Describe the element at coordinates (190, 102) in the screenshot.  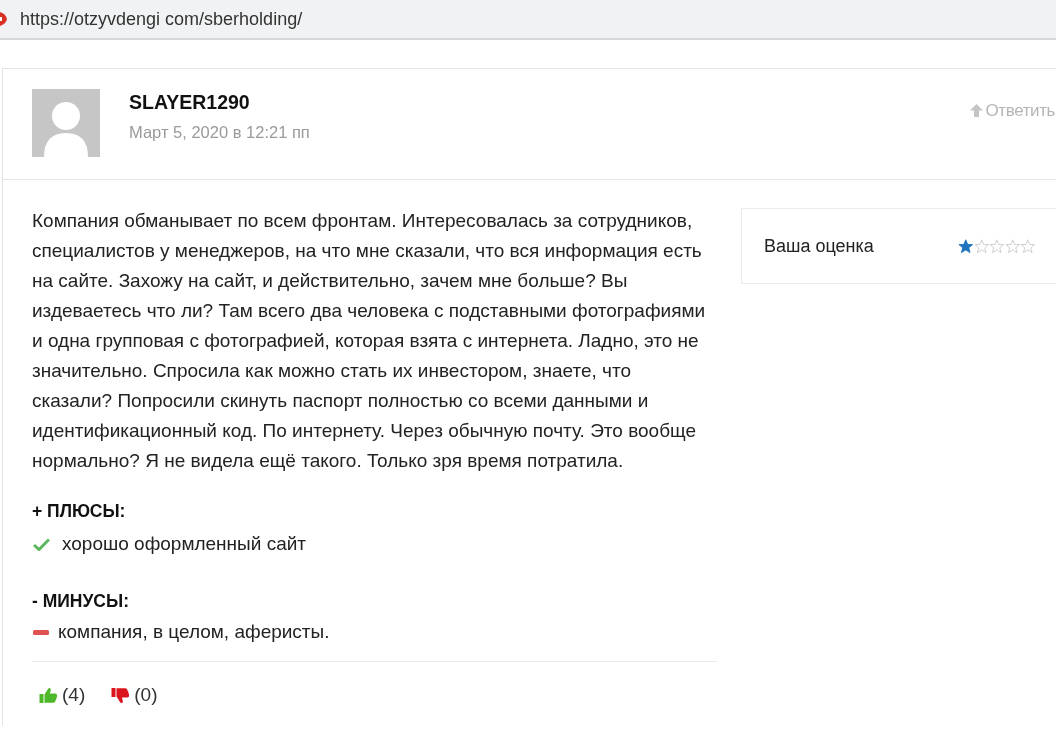
I see `author-name: SLAYER1290` at that location.